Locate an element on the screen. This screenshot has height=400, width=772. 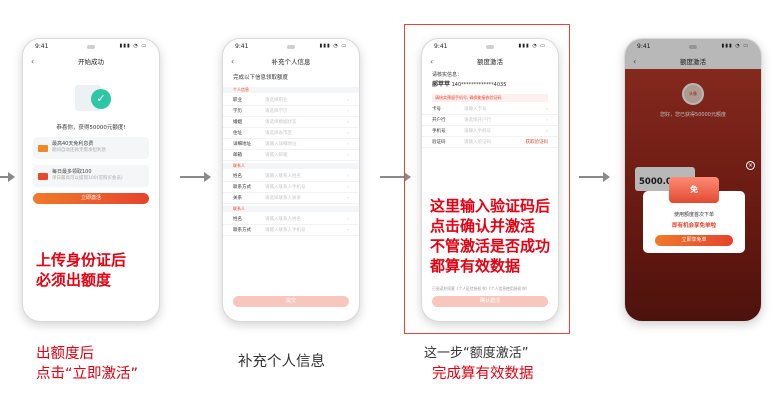
page-title: 补充个人信息 is located at coordinates (291, 62).